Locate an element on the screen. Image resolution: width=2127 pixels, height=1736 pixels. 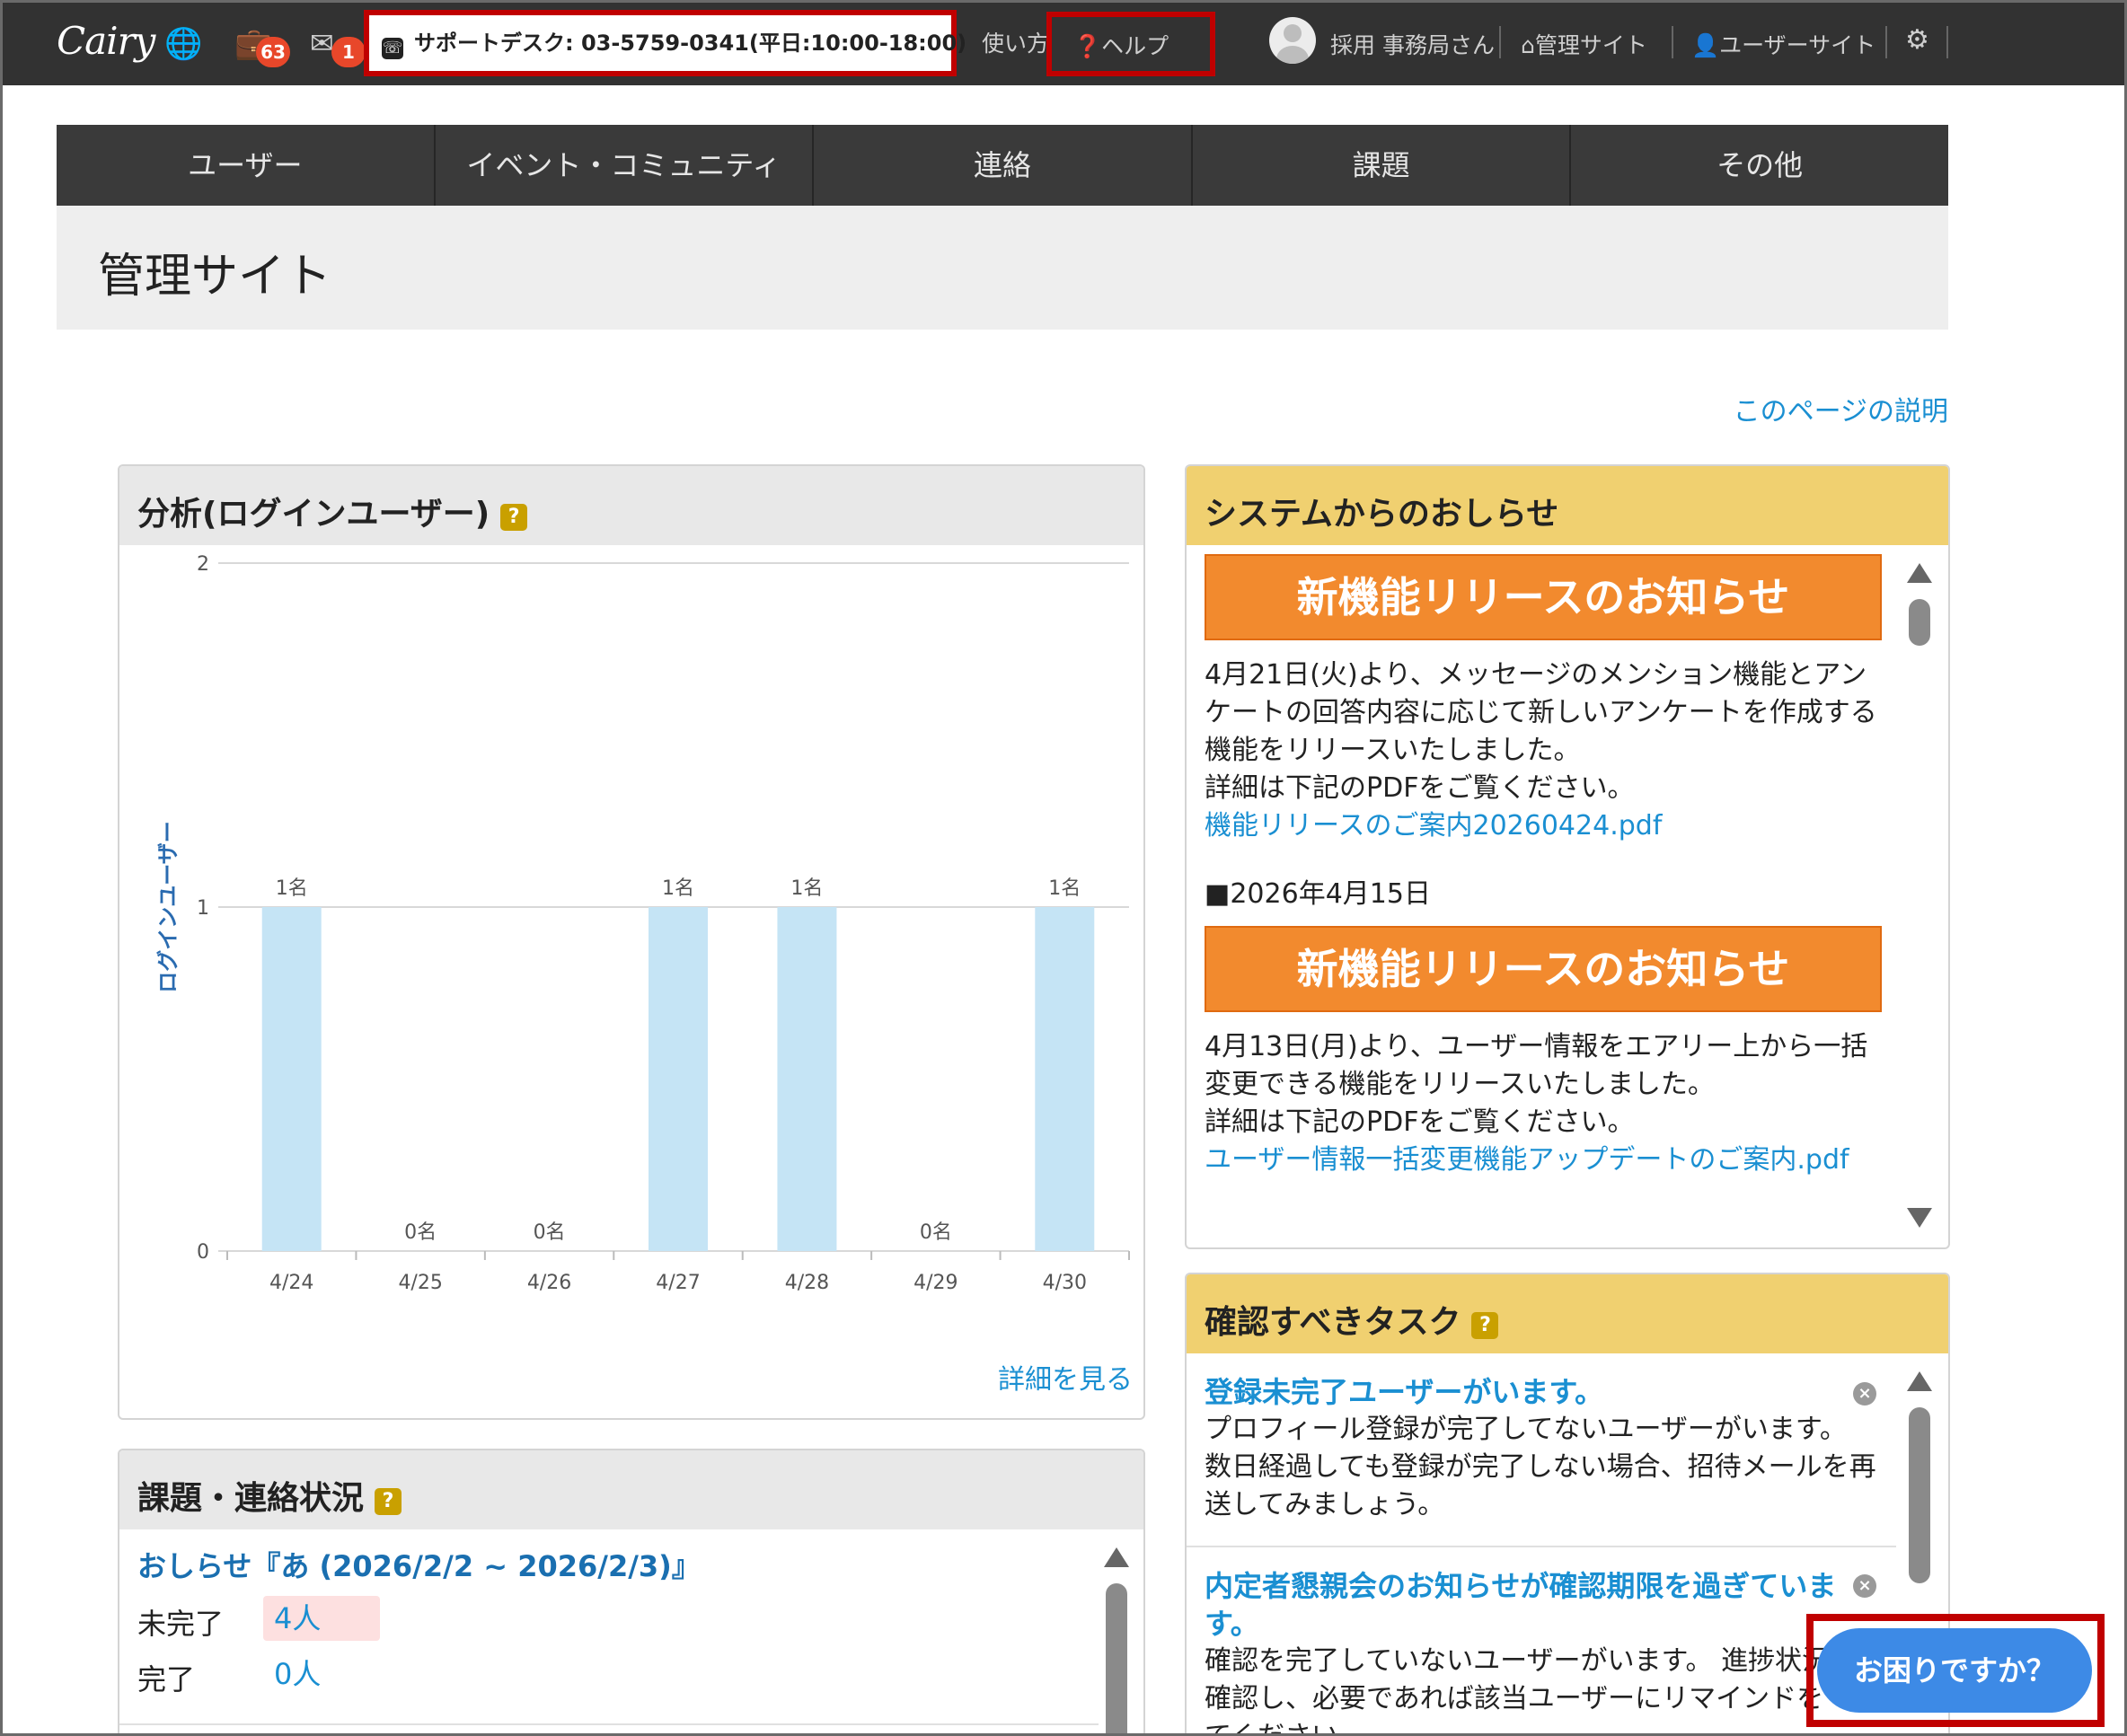
gear-icon: ⚙ is located at coordinates (1917, 40).